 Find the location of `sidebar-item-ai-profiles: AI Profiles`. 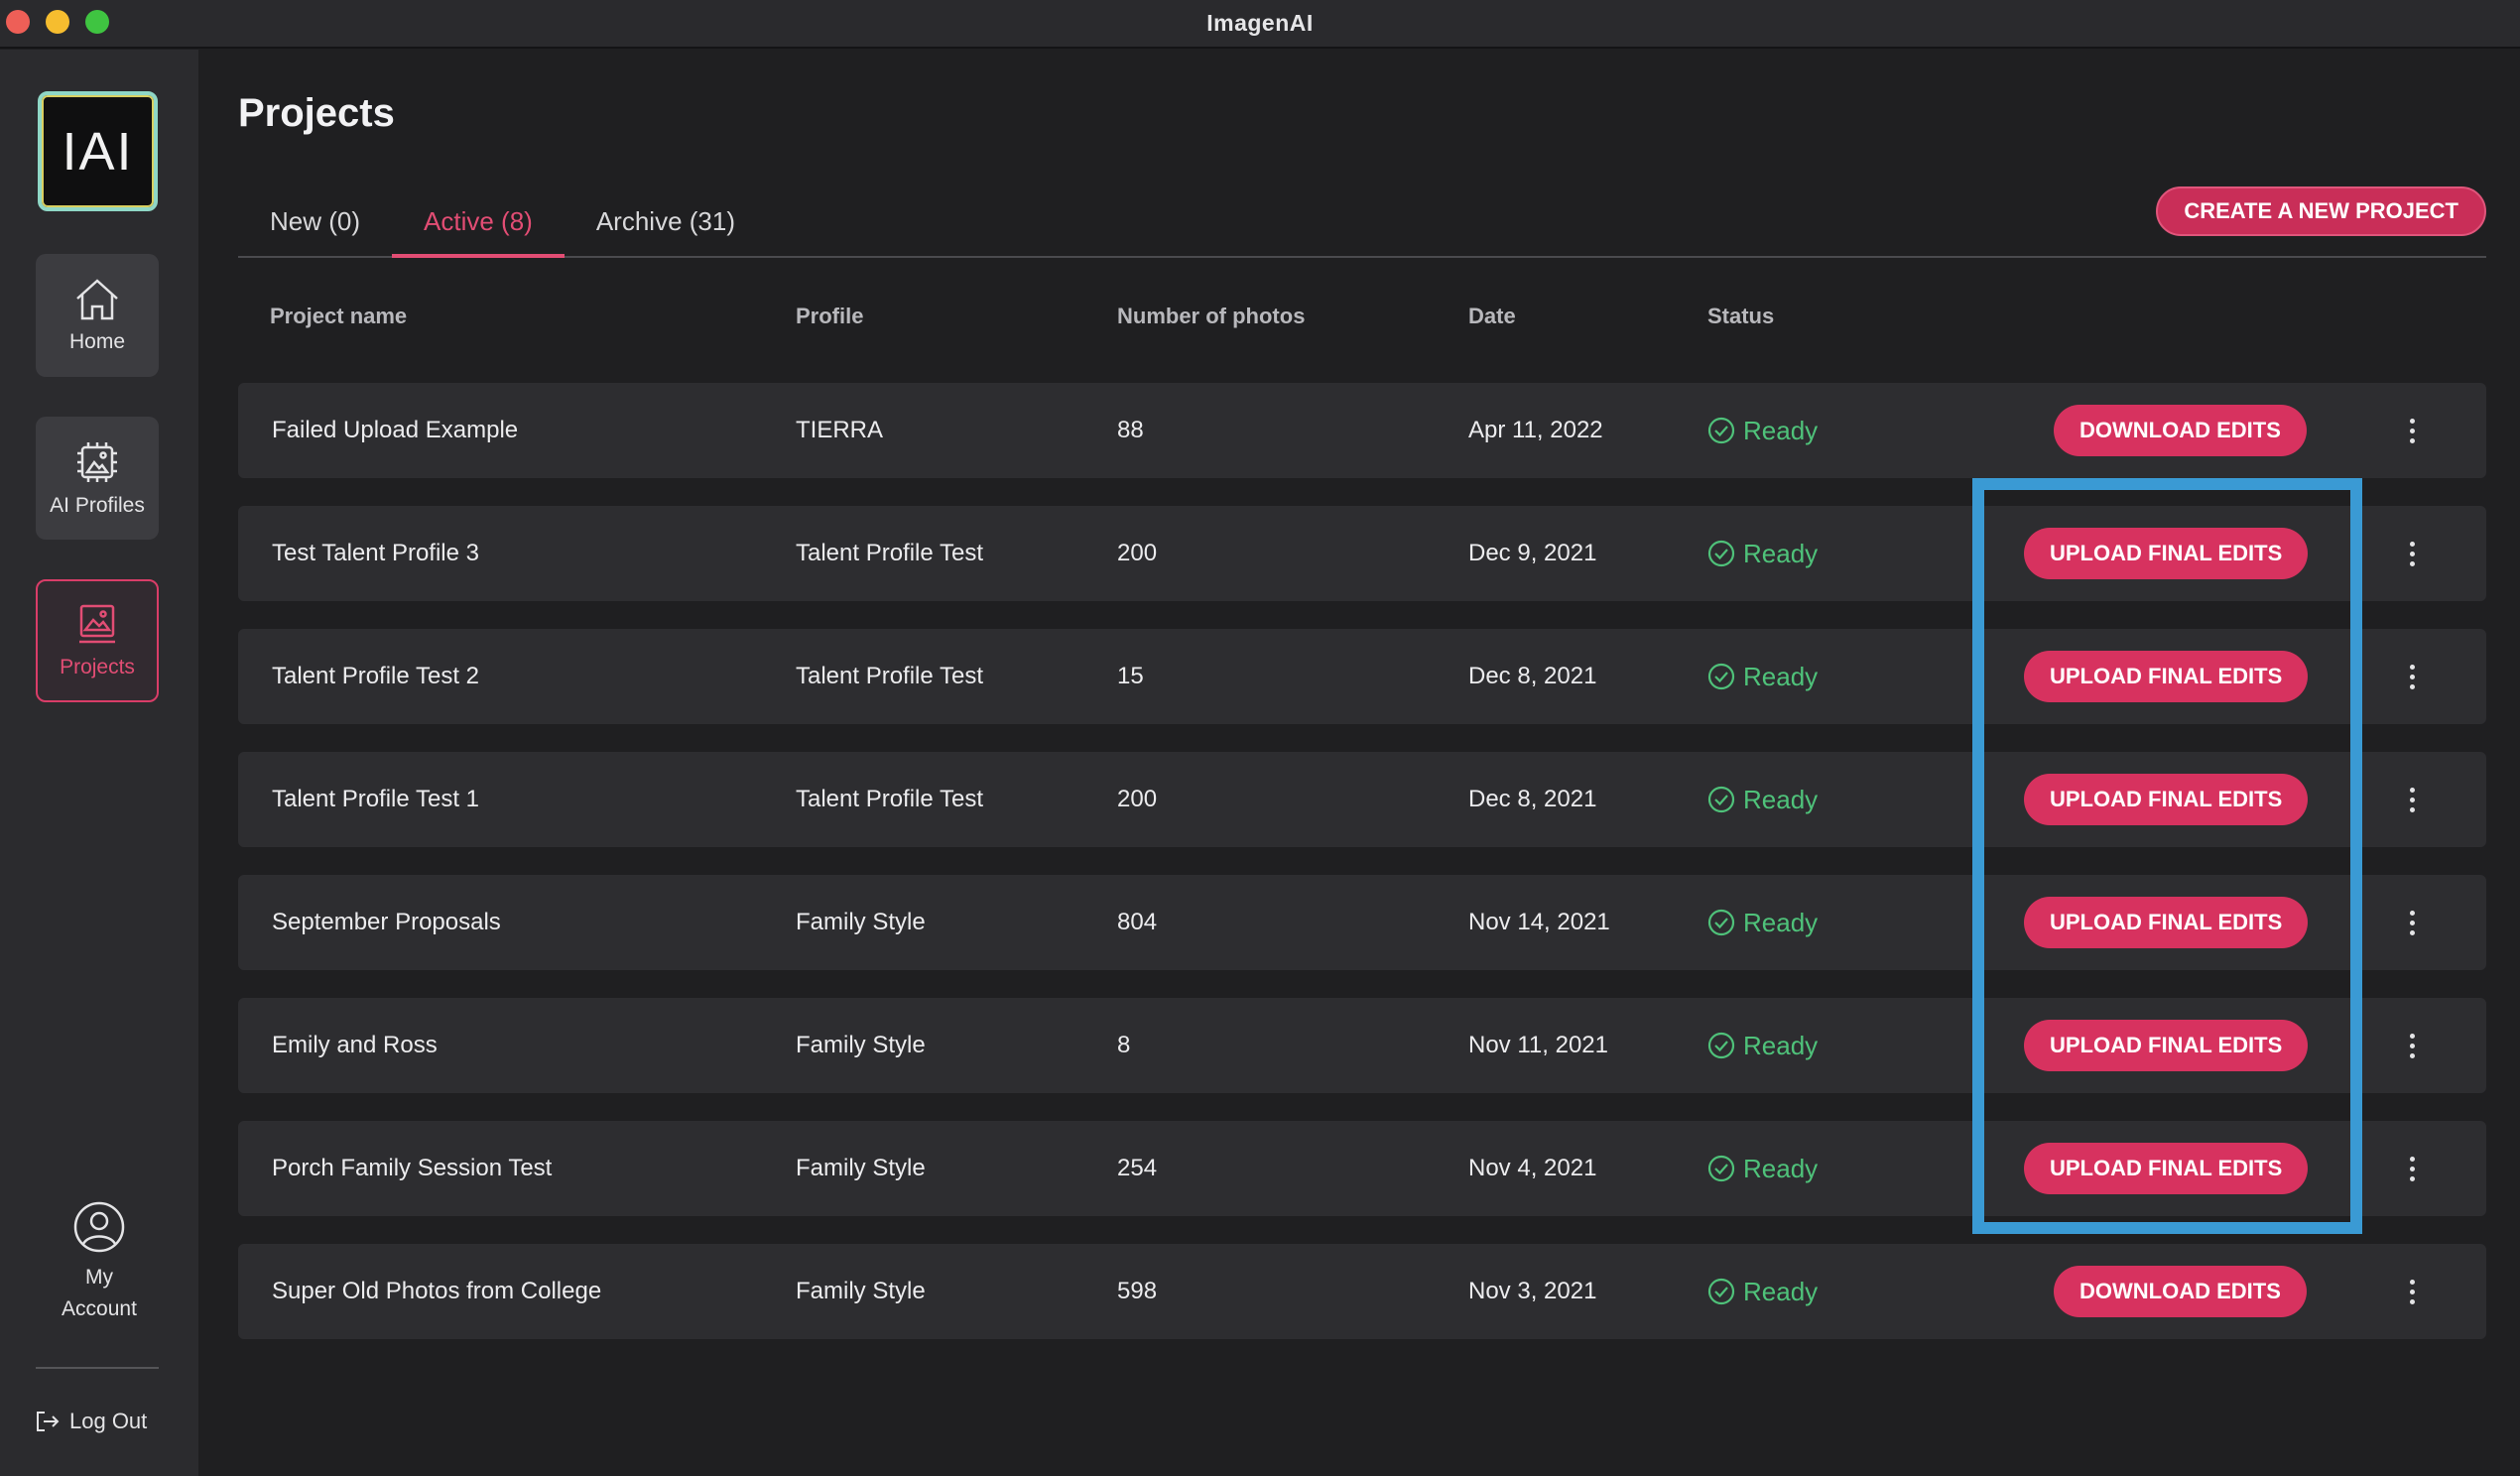

sidebar-item-ai-profiles: AI Profiles is located at coordinates (97, 478).